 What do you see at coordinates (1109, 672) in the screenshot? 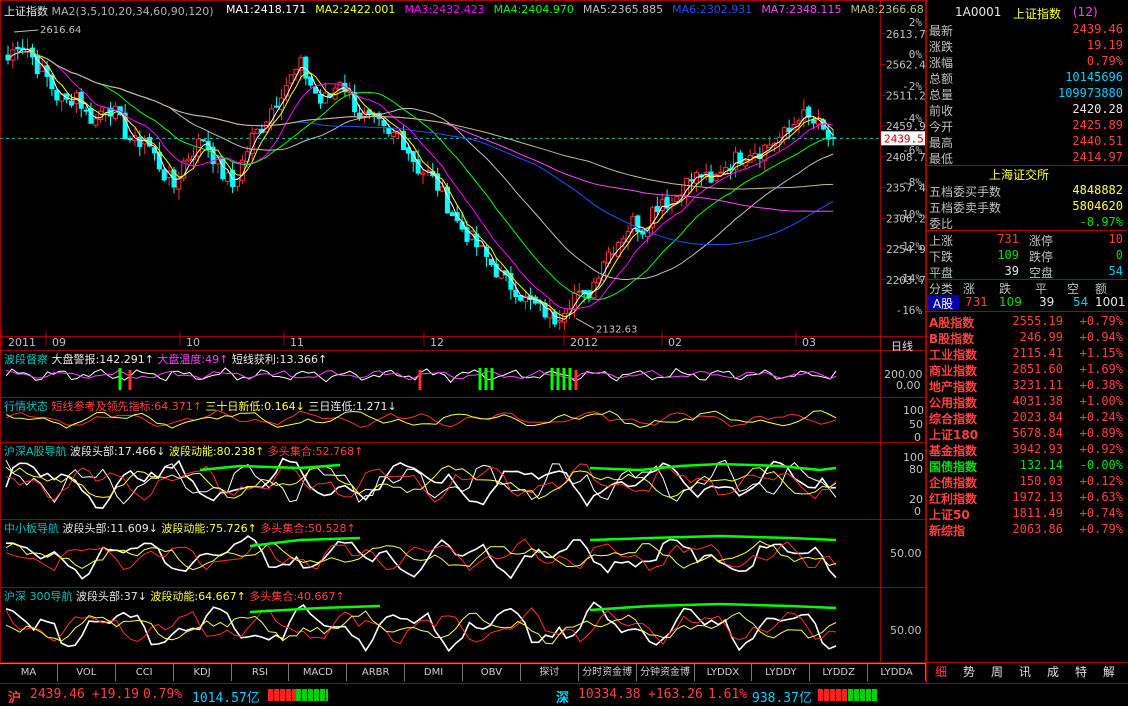
I see `quote-tab: 解` at bounding box center [1109, 672].